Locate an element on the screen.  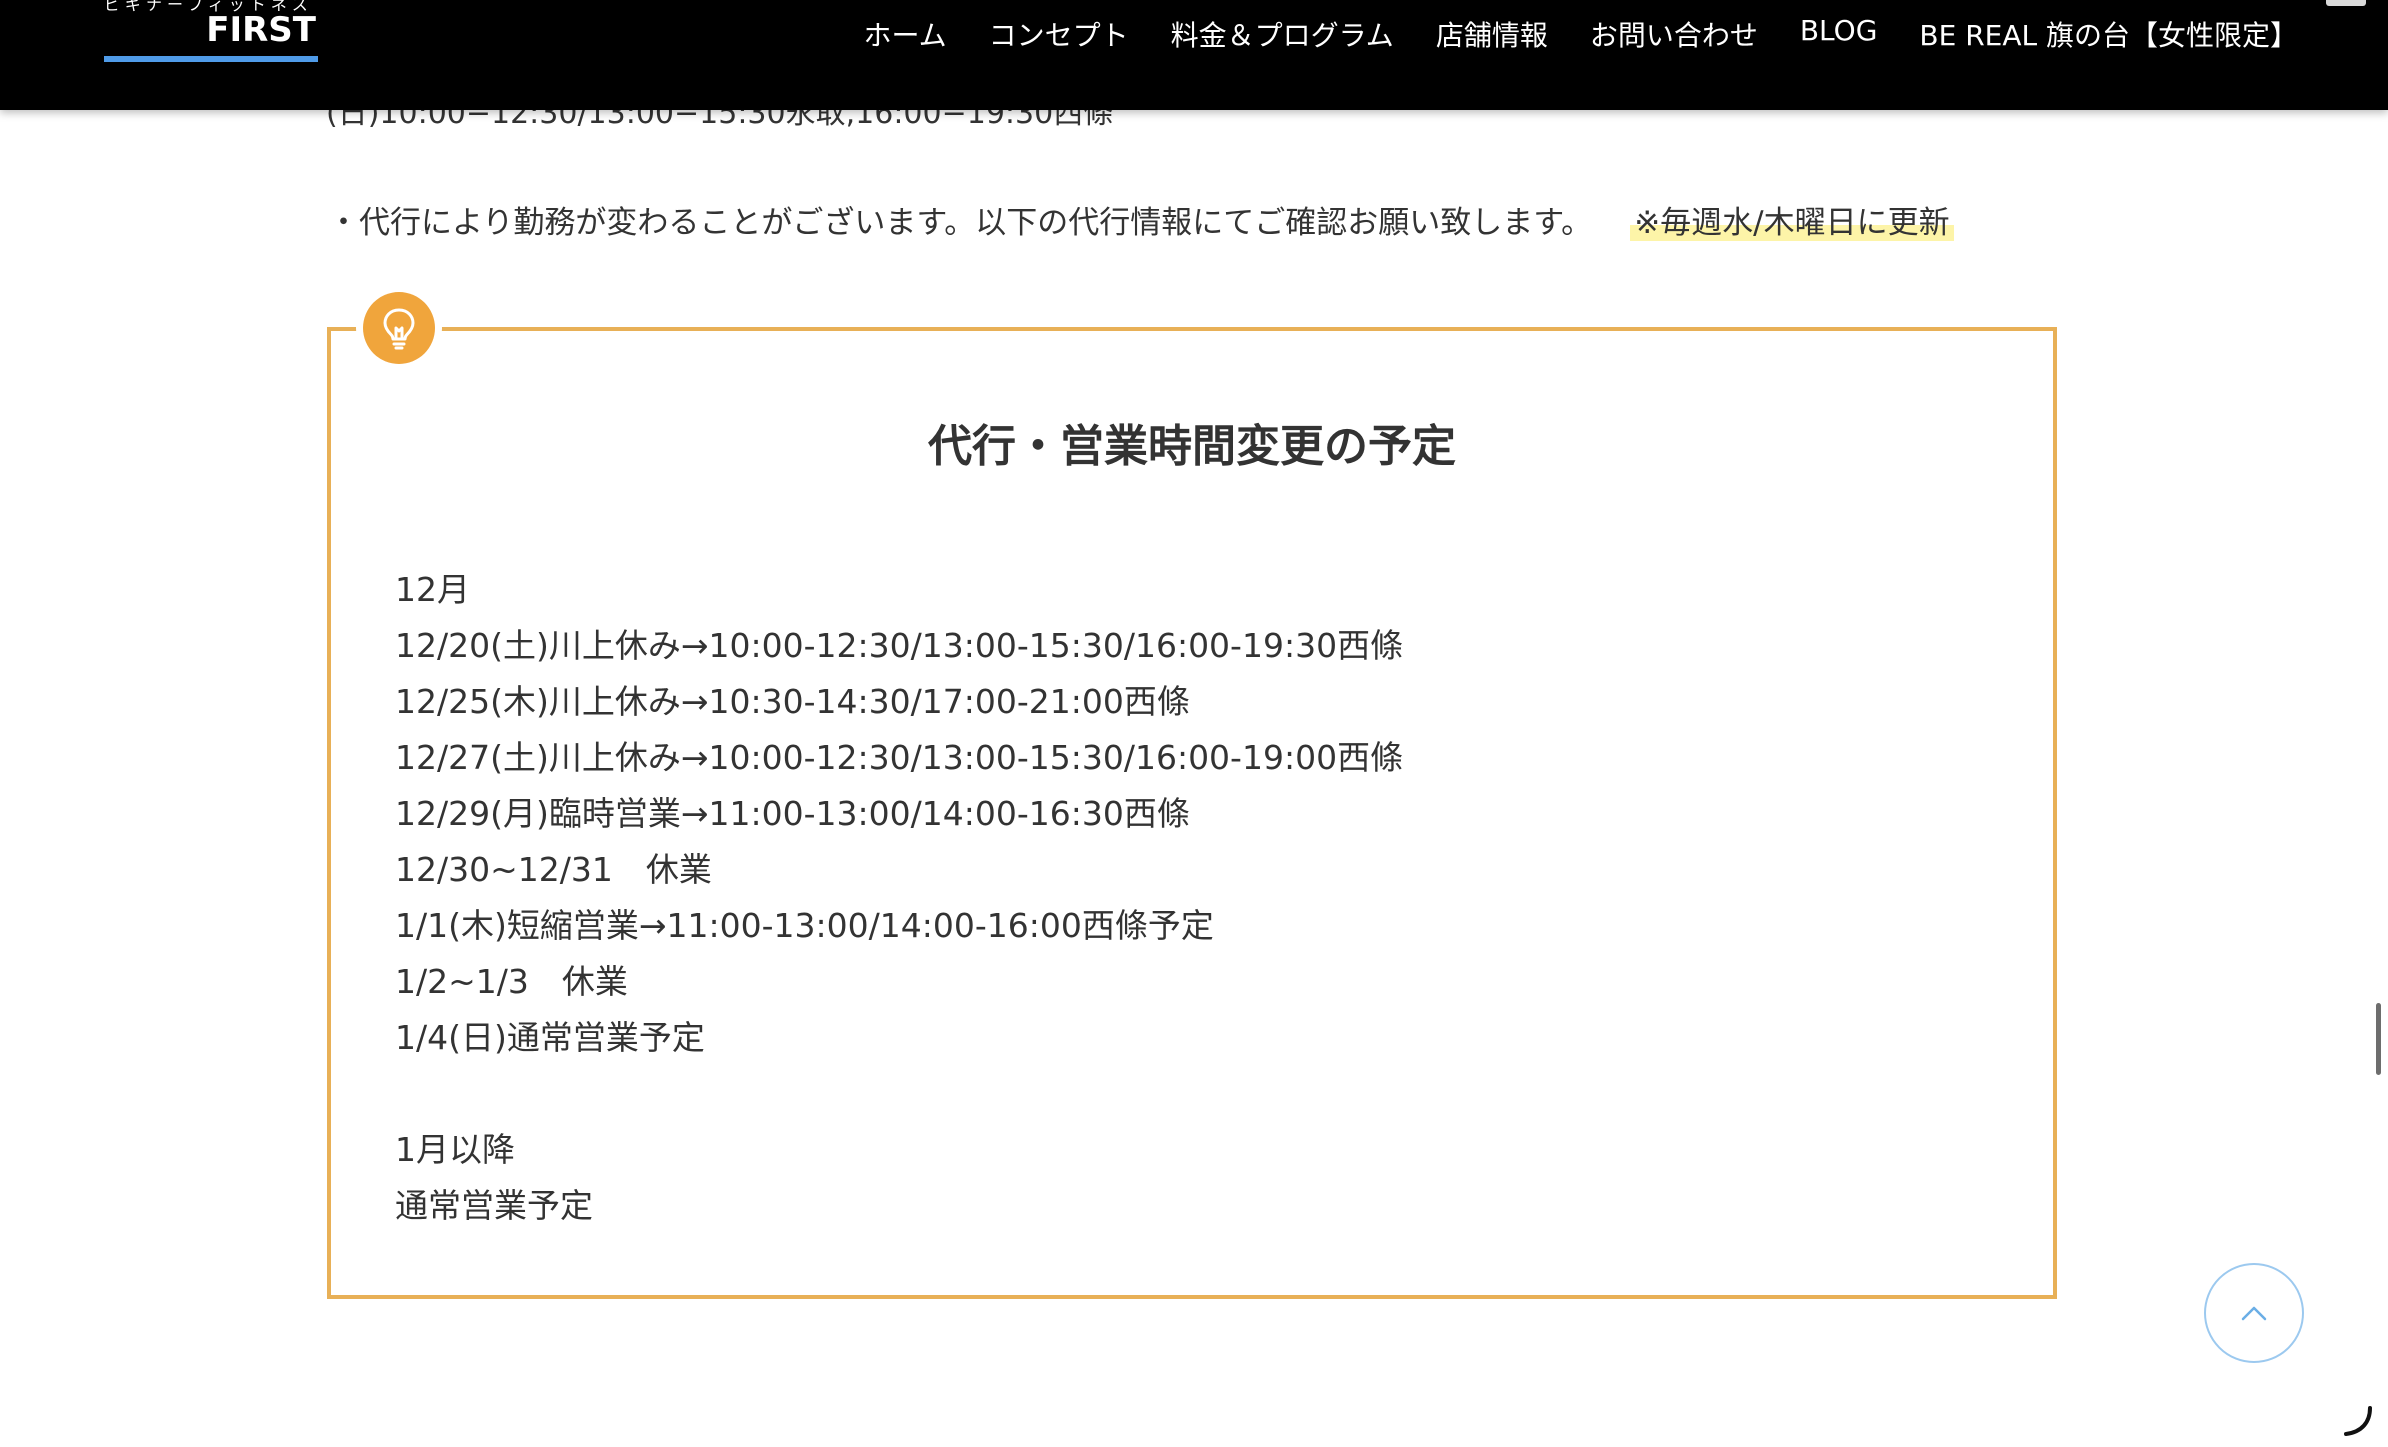
logo-underline is located at coordinates (211, 59).